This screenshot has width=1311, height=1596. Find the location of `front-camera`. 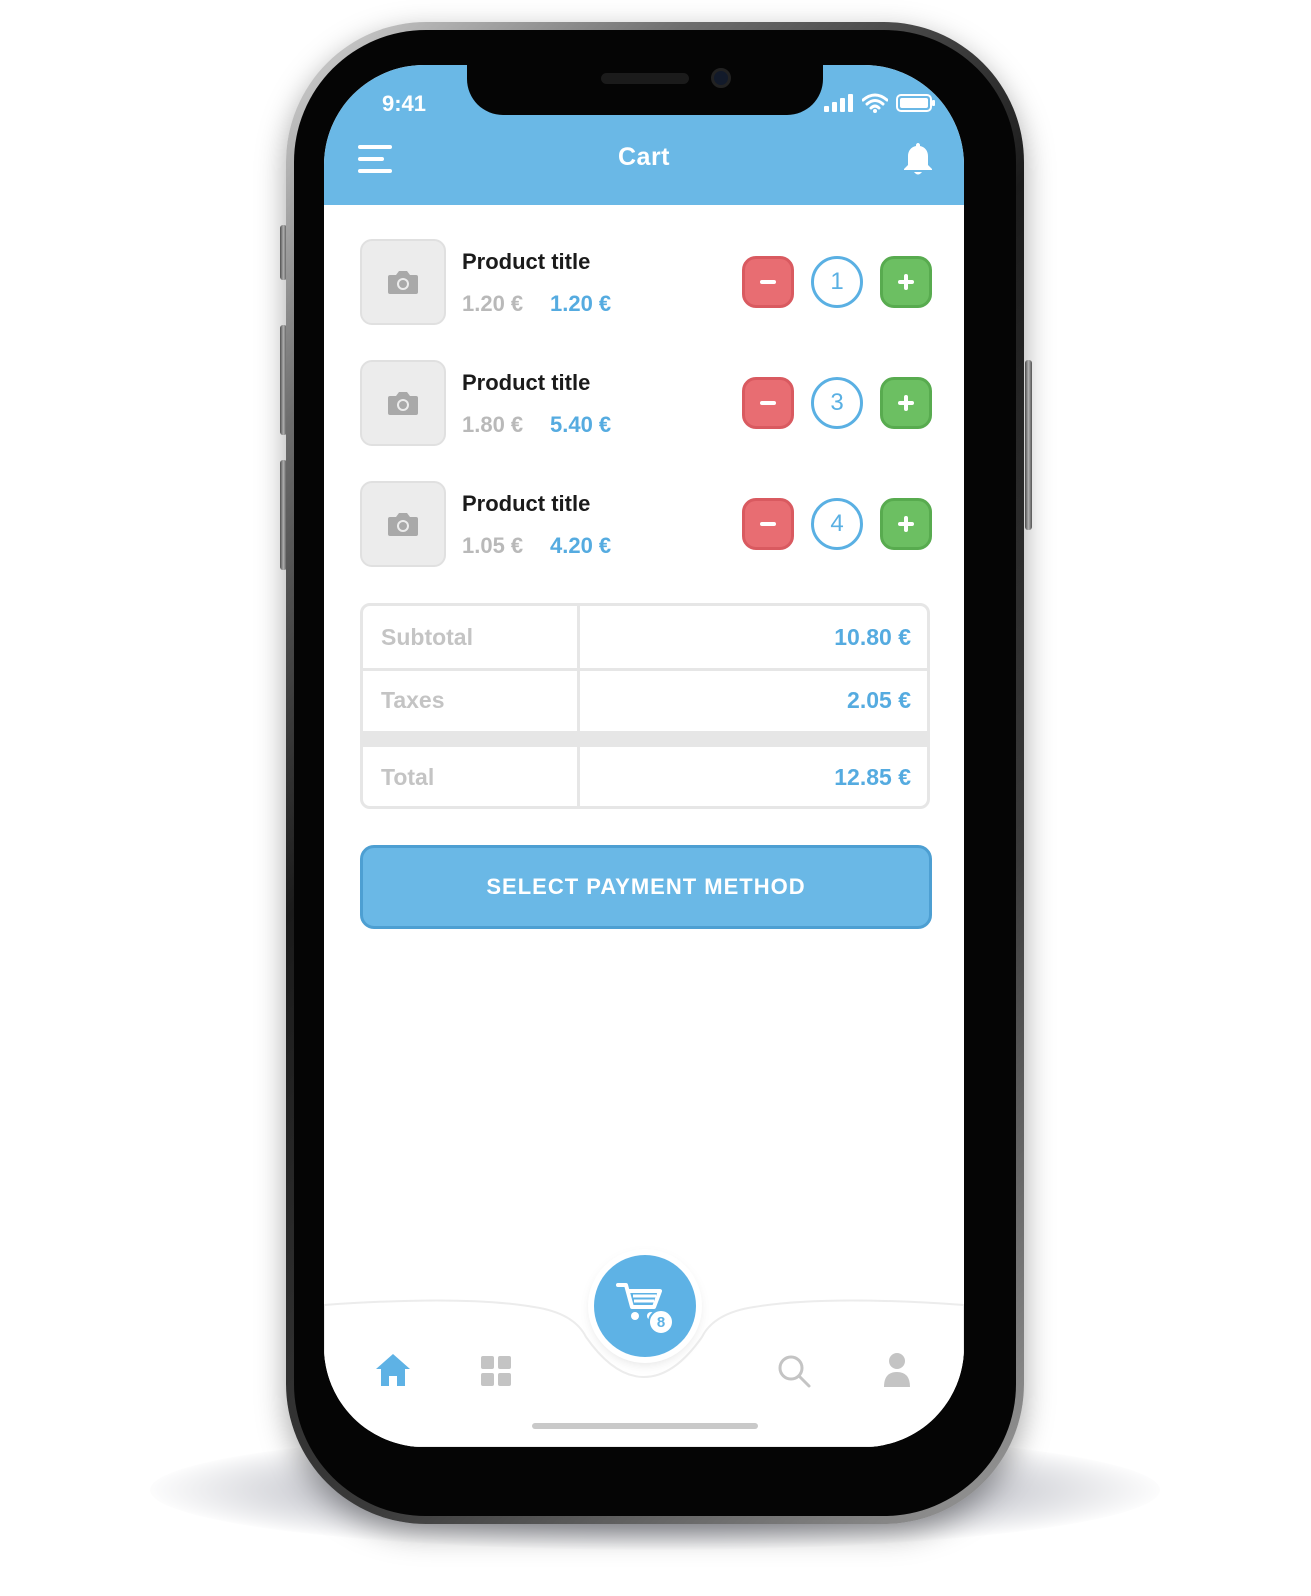

front-camera is located at coordinates (721, 78).